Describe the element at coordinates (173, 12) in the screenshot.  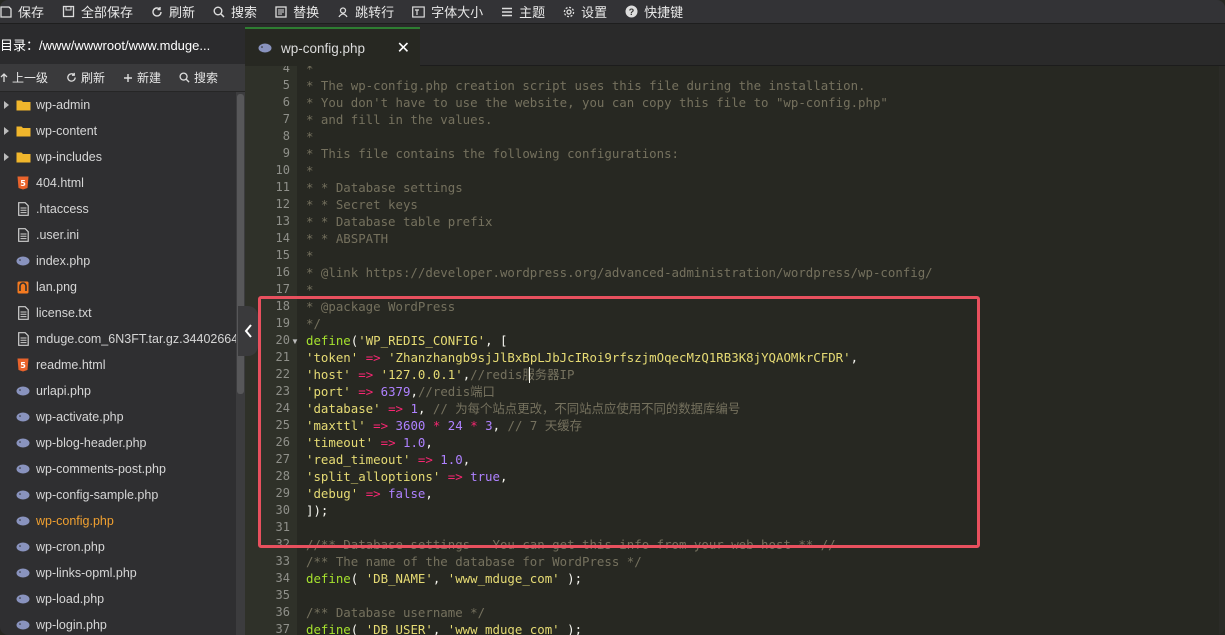
I see `refresh-button: 刷新` at that location.